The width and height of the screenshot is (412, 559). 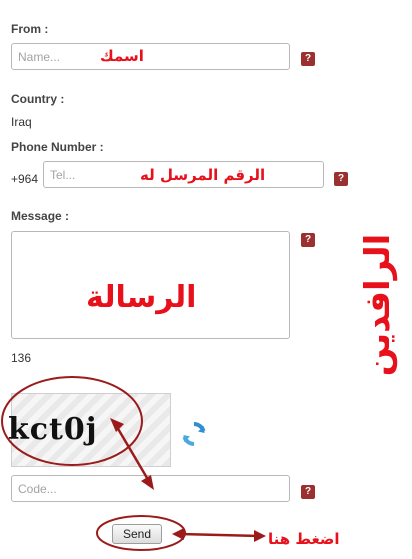 I want to click on send-highlight-ellipse, so click(x=141, y=533).